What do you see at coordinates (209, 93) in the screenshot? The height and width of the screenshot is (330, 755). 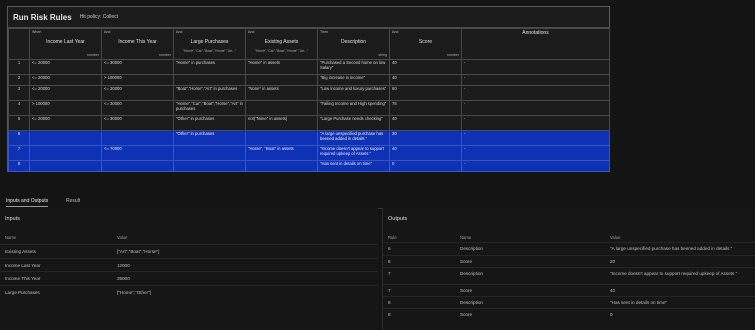 I see `rule-cell: "Boat","Horse","Art" in purchases` at bounding box center [209, 93].